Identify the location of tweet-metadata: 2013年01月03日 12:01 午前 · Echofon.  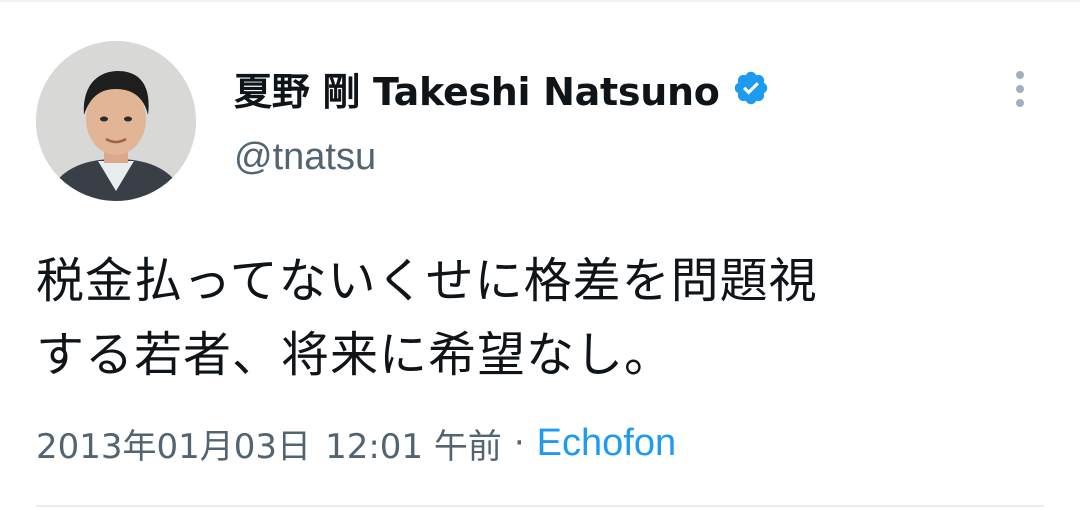
(356, 443).